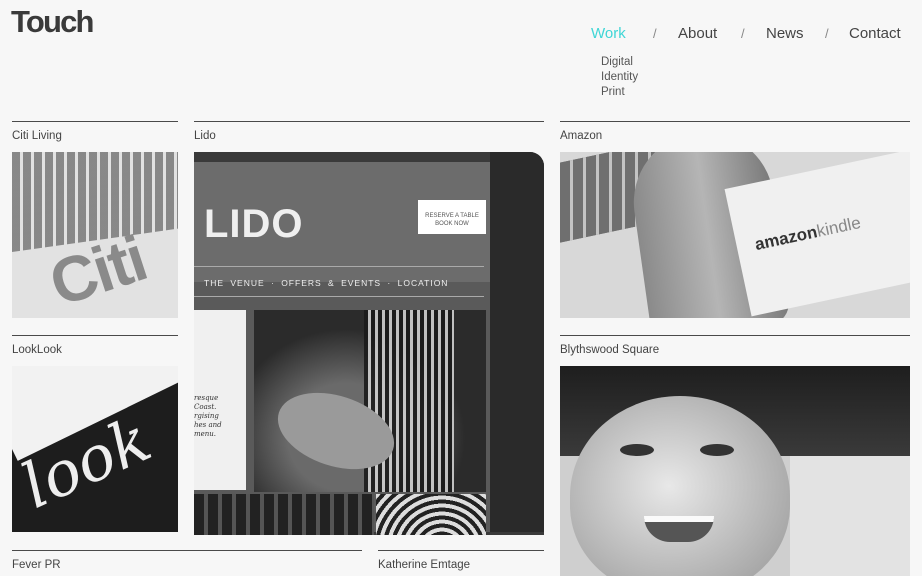 The width and height of the screenshot is (922, 576). I want to click on lido-logo: LIDO, so click(254, 224).